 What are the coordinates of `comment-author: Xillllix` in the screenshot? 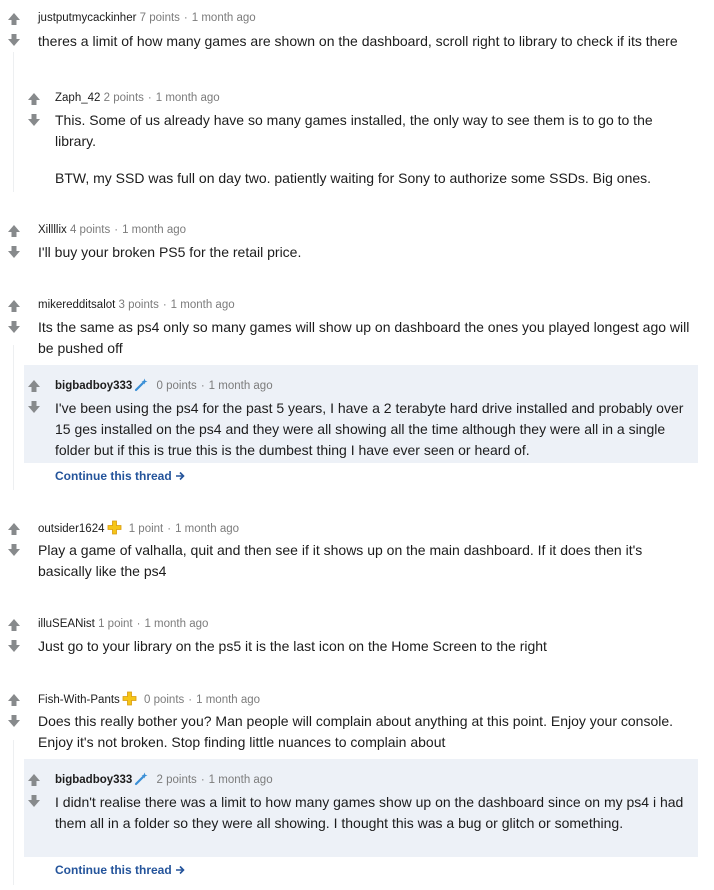 It's located at (52, 230).